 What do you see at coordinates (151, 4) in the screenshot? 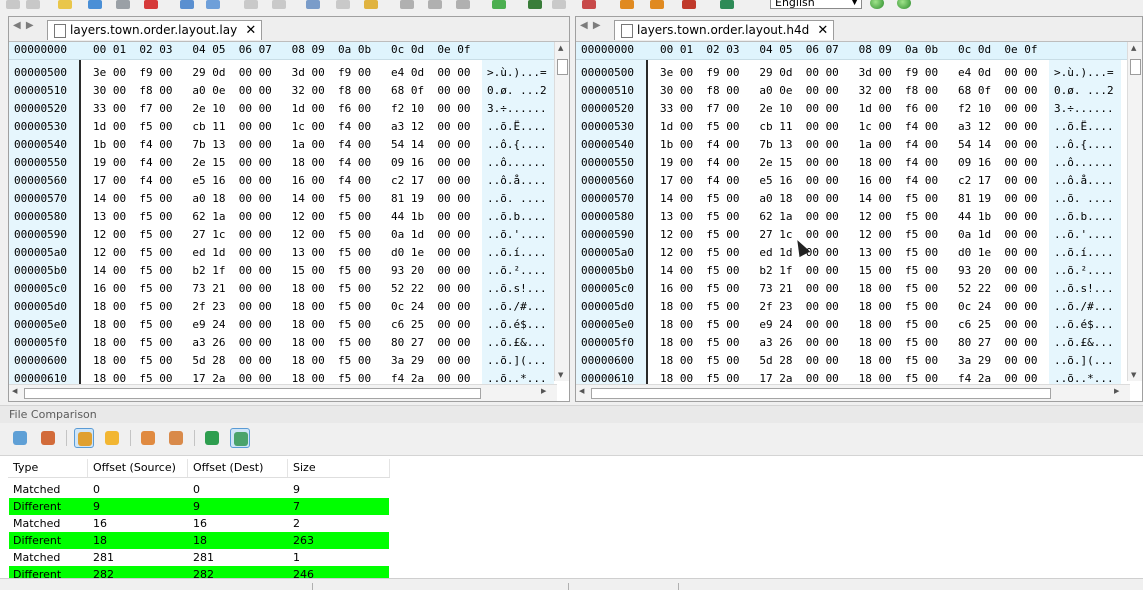
I see `close-file-icon` at bounding box center [151, 4].